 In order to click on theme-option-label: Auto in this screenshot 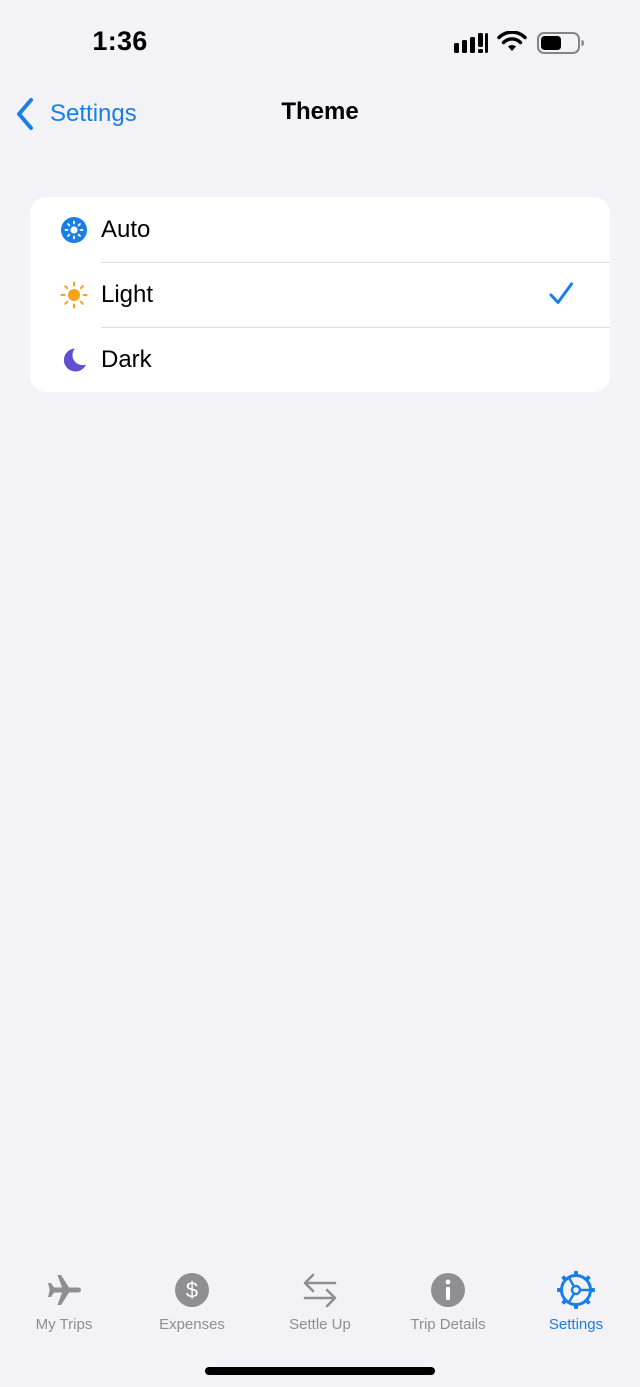, I will do `click(126, 229)`.